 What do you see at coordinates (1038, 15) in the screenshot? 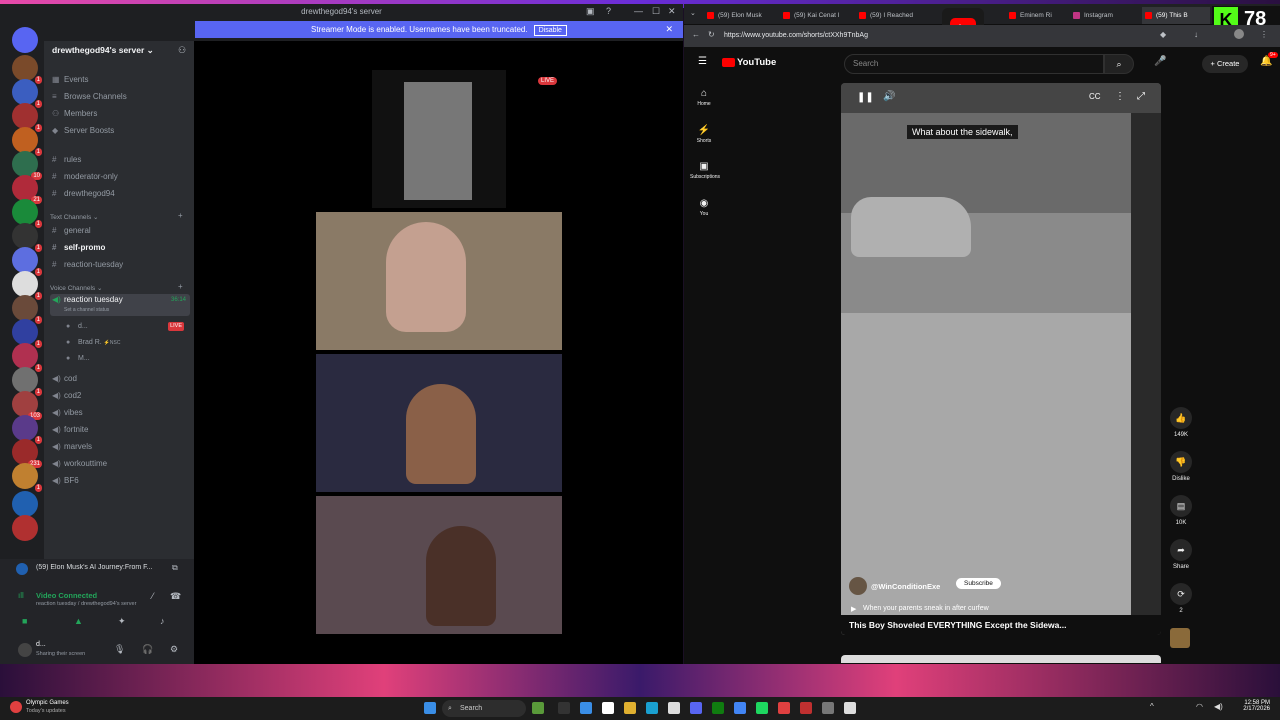
I see `tab: Eminem Ri` at bounding box center [1038, 15].